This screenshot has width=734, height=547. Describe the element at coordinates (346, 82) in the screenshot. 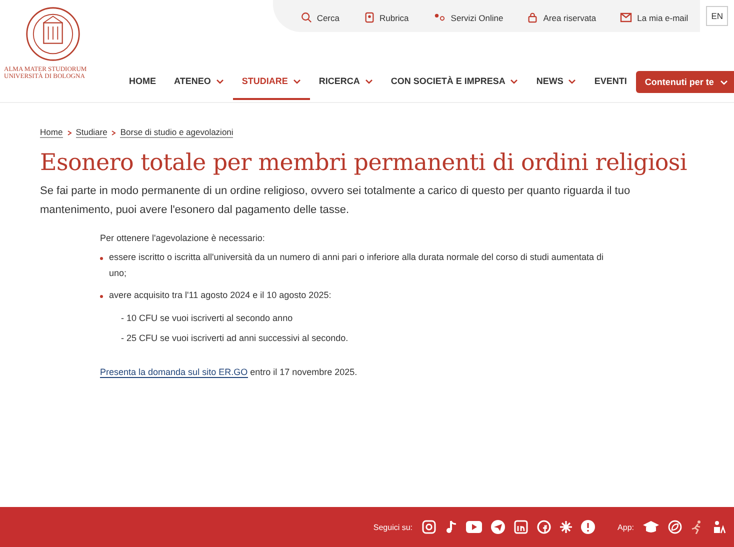

I see `nav-item: RICERCA` at that location.